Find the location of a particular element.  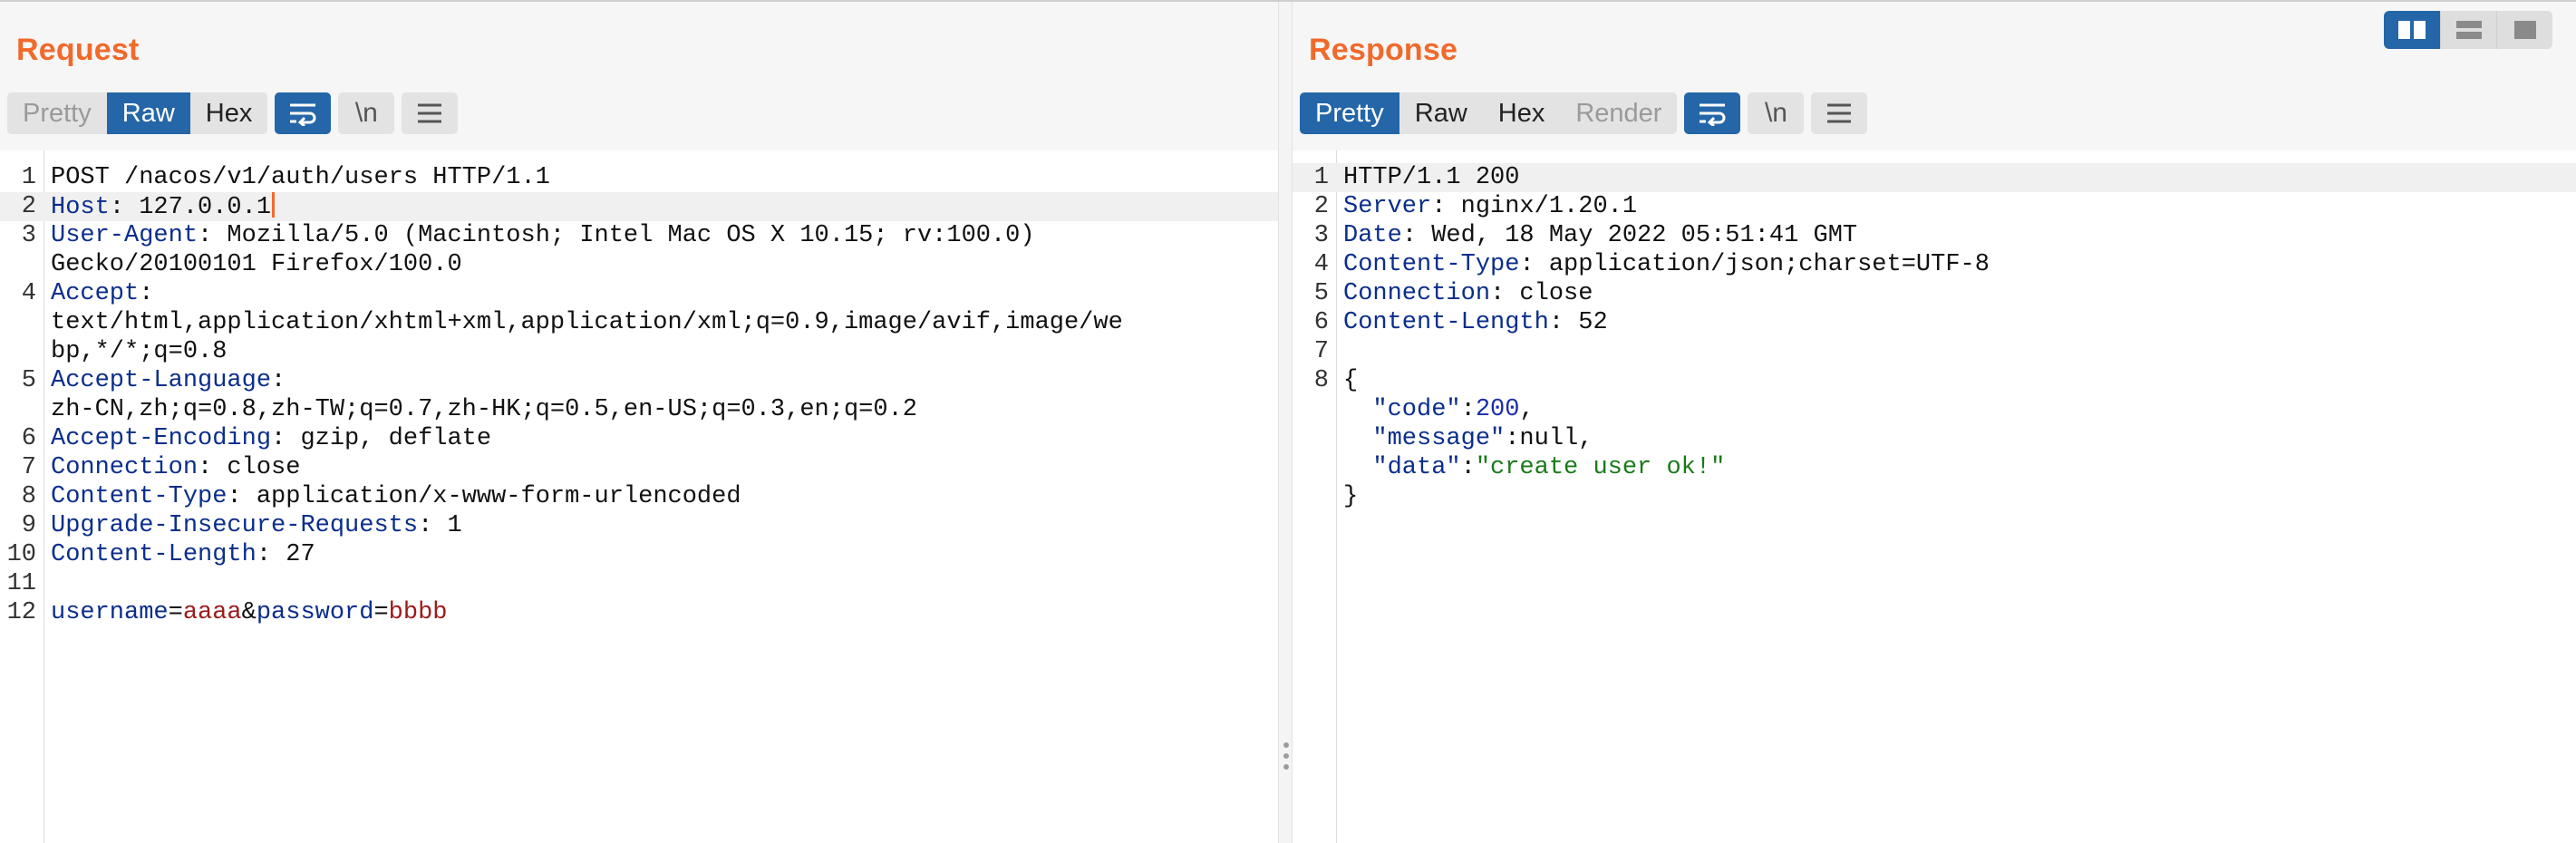

plain-text: } is located at coordinates (1351, 497).